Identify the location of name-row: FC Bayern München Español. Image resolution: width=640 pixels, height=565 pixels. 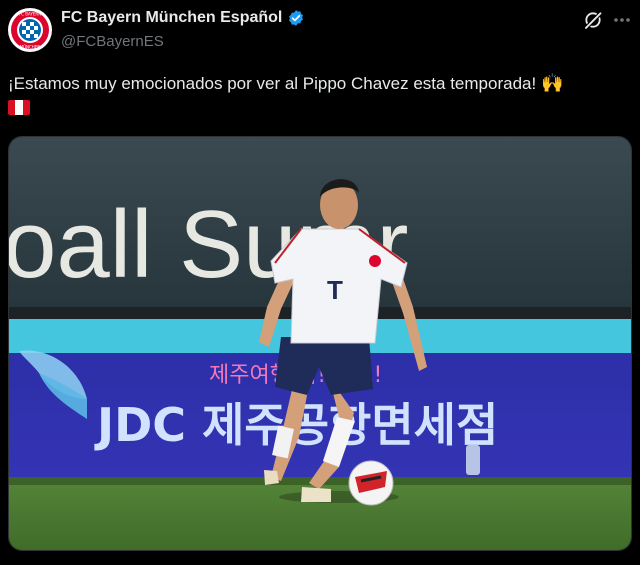
(183, 18).